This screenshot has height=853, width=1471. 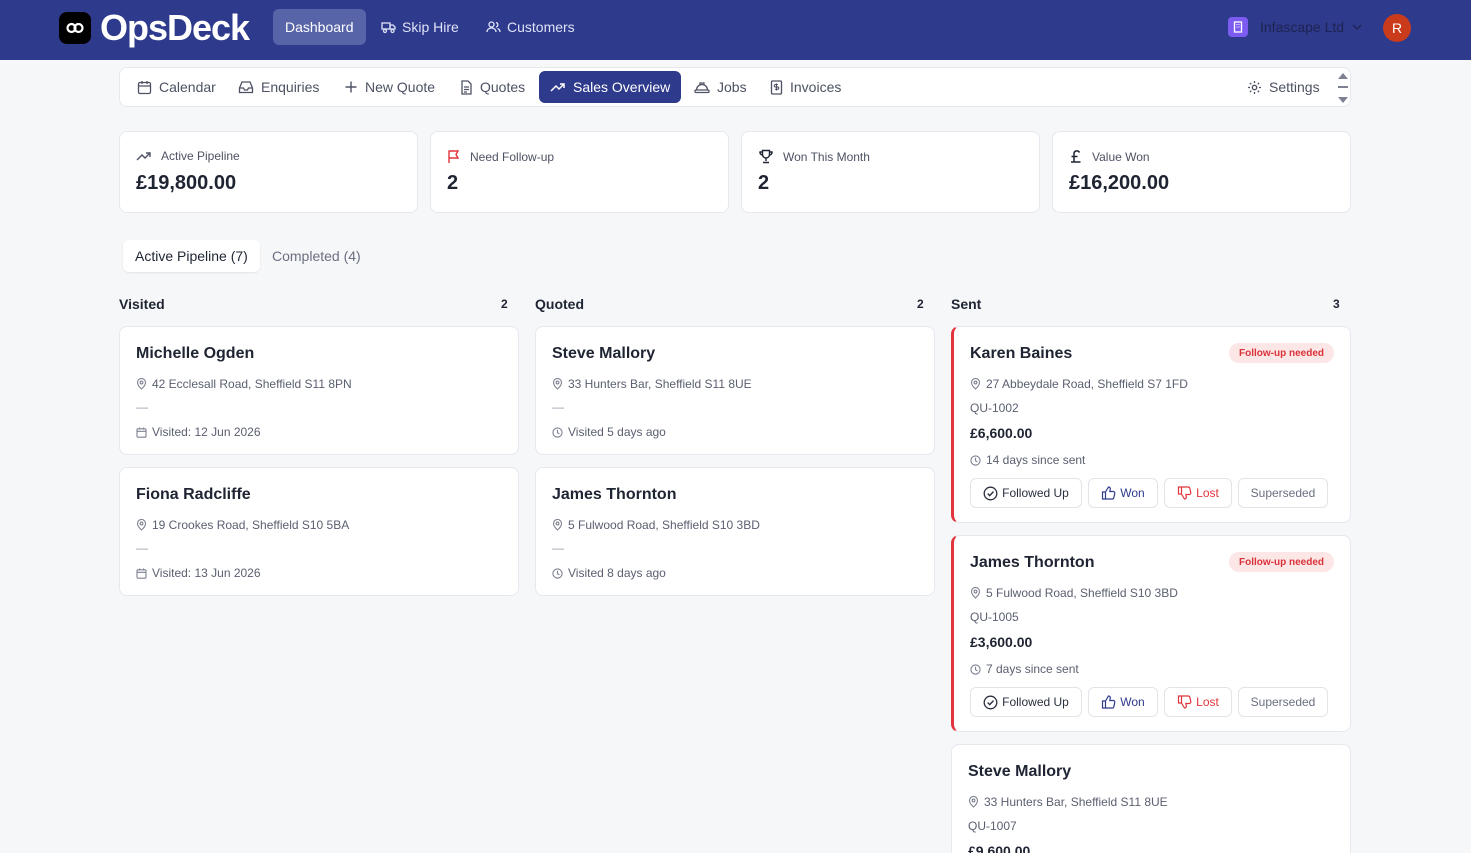 I want to click on org-switcher: Infascape Ltd, so click(x=1295, y=27).